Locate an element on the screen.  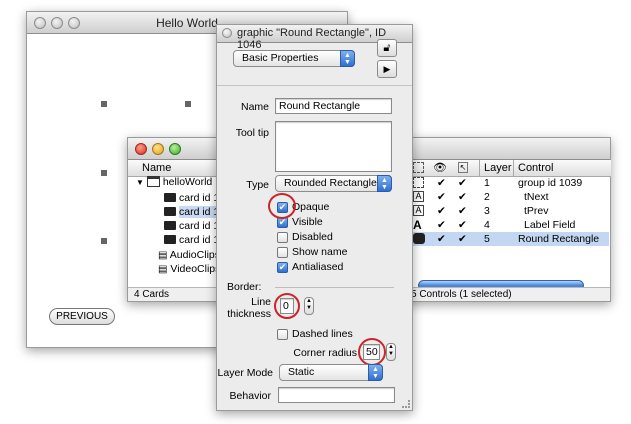
disabled-checkbox: Disabled is located at coordinates (305, 238).